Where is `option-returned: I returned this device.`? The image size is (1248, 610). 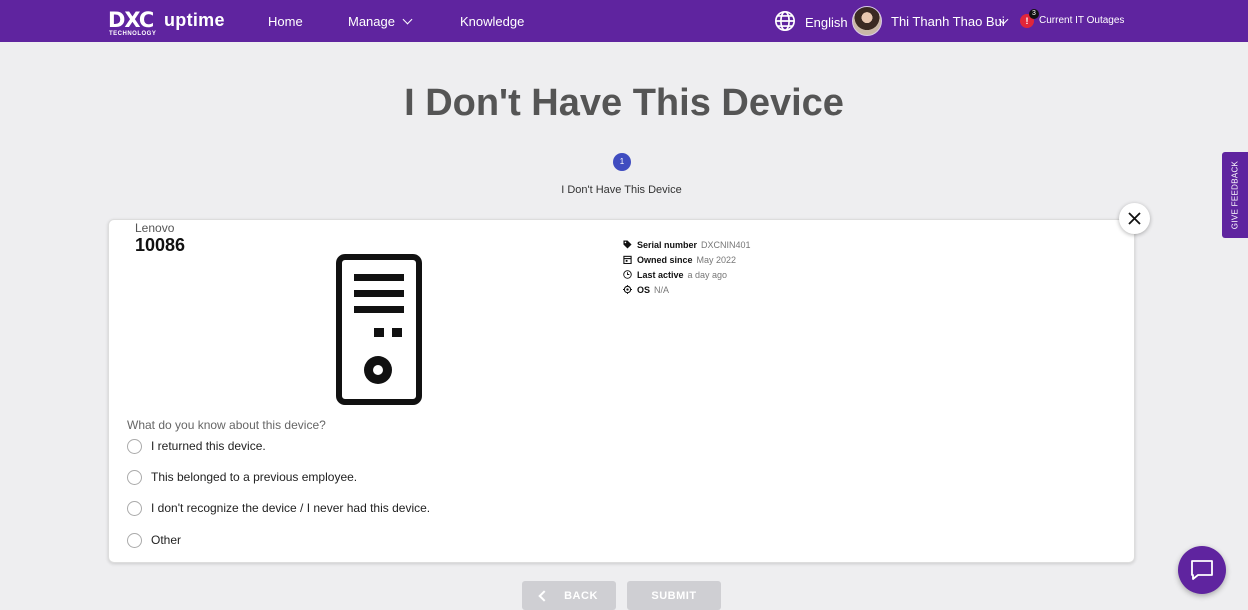 option-returned: I returned this device. is located at coordinates (196, 446).